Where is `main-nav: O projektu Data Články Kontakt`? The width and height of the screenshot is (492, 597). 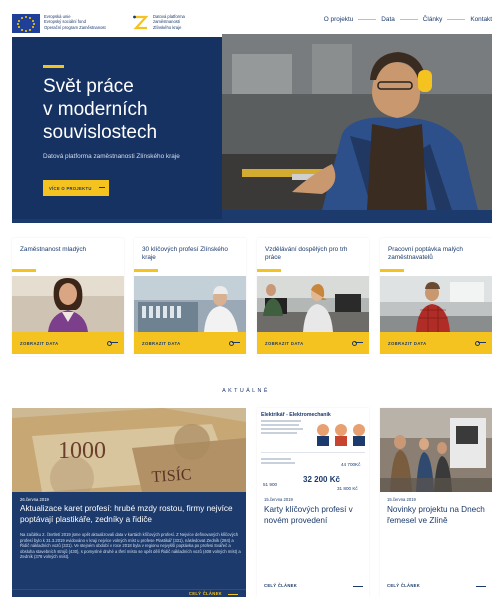 main-nav: O projektu Data Články Kontakt is located at coordinates (408, 19).